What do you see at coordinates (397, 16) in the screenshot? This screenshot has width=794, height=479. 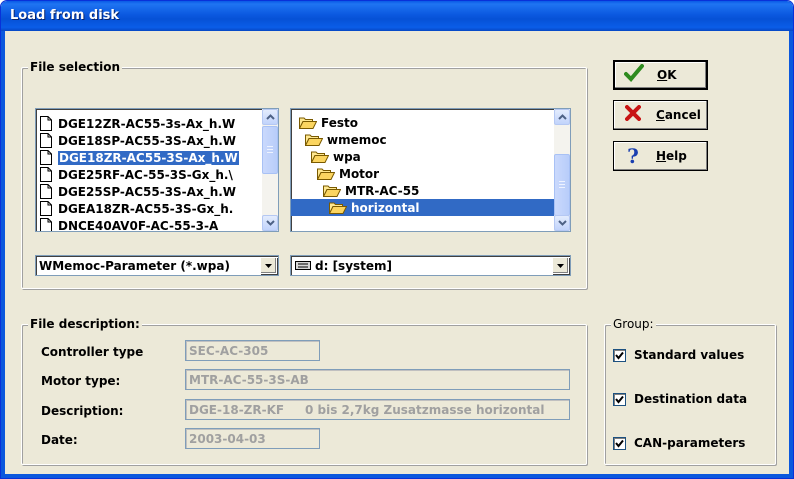 I see `title-bar: Load from disk` at bounding box center [397, 16].